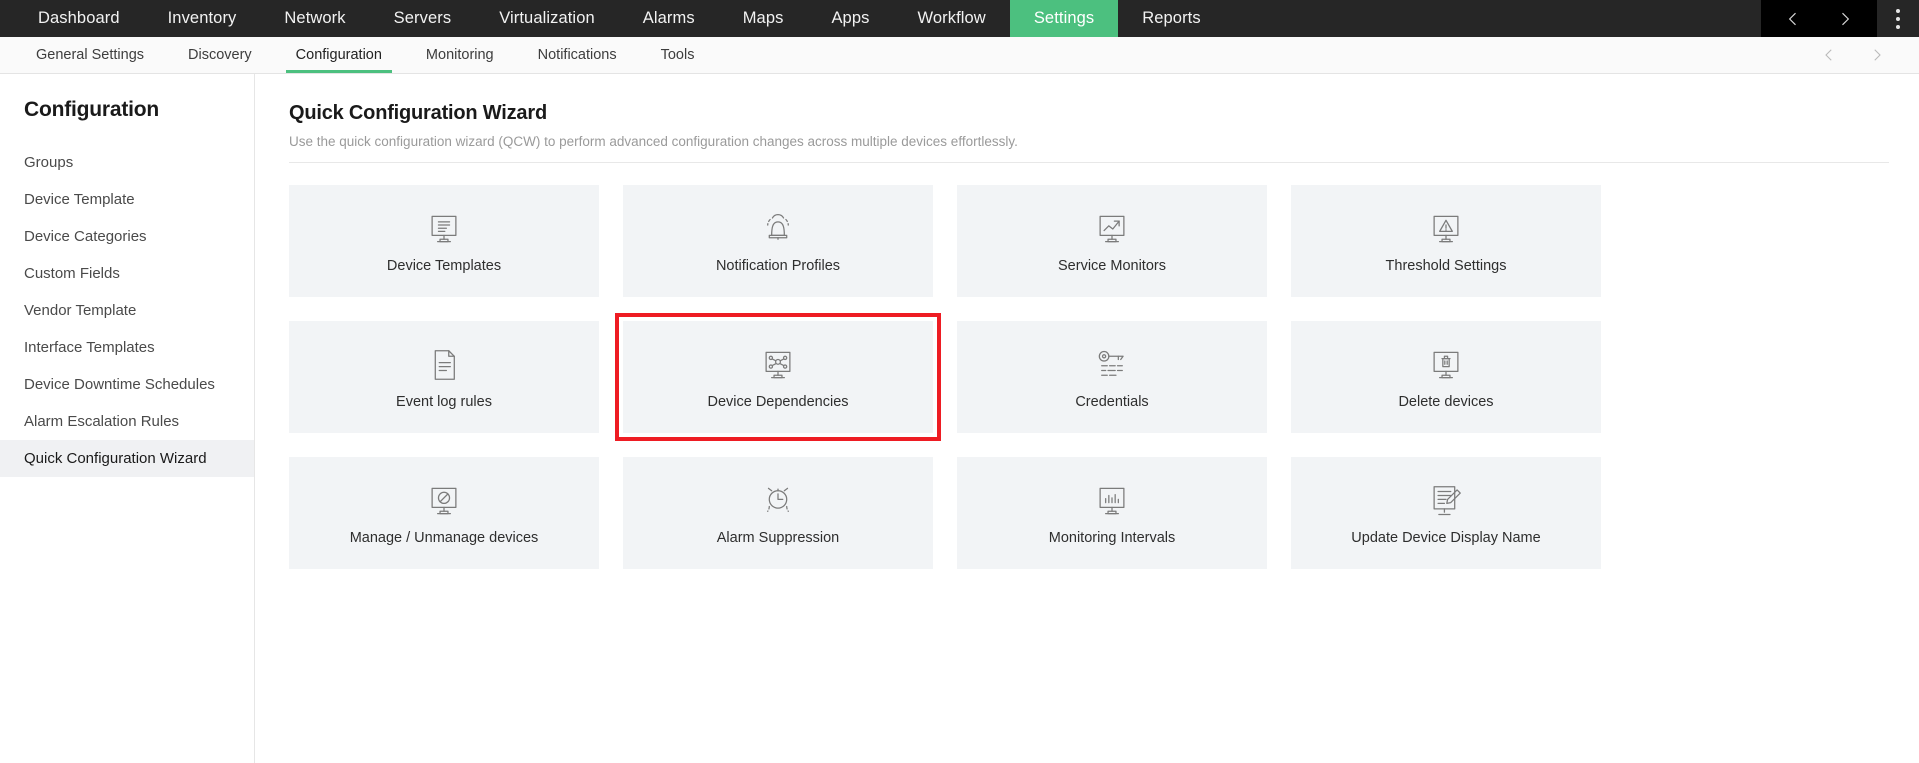 The width and height of the screenshot is (1919, 763). I want to click on card-alarm-suppression: Alarm Suppression, so click(778, 513).